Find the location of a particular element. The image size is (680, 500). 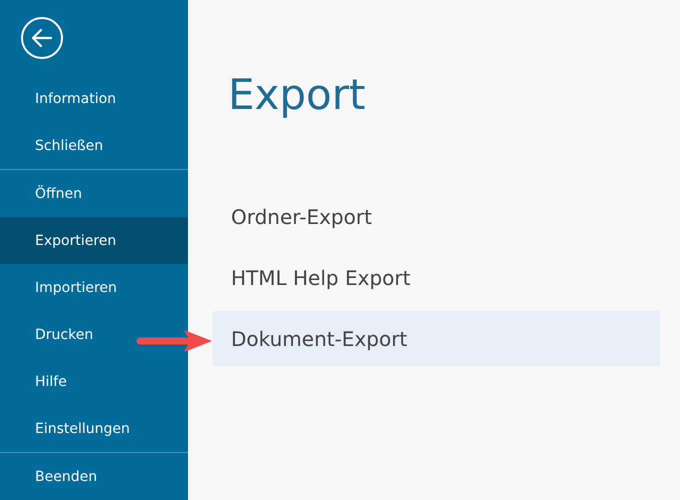

sidebar-item: Schließen is located at coordinates (94, 145).